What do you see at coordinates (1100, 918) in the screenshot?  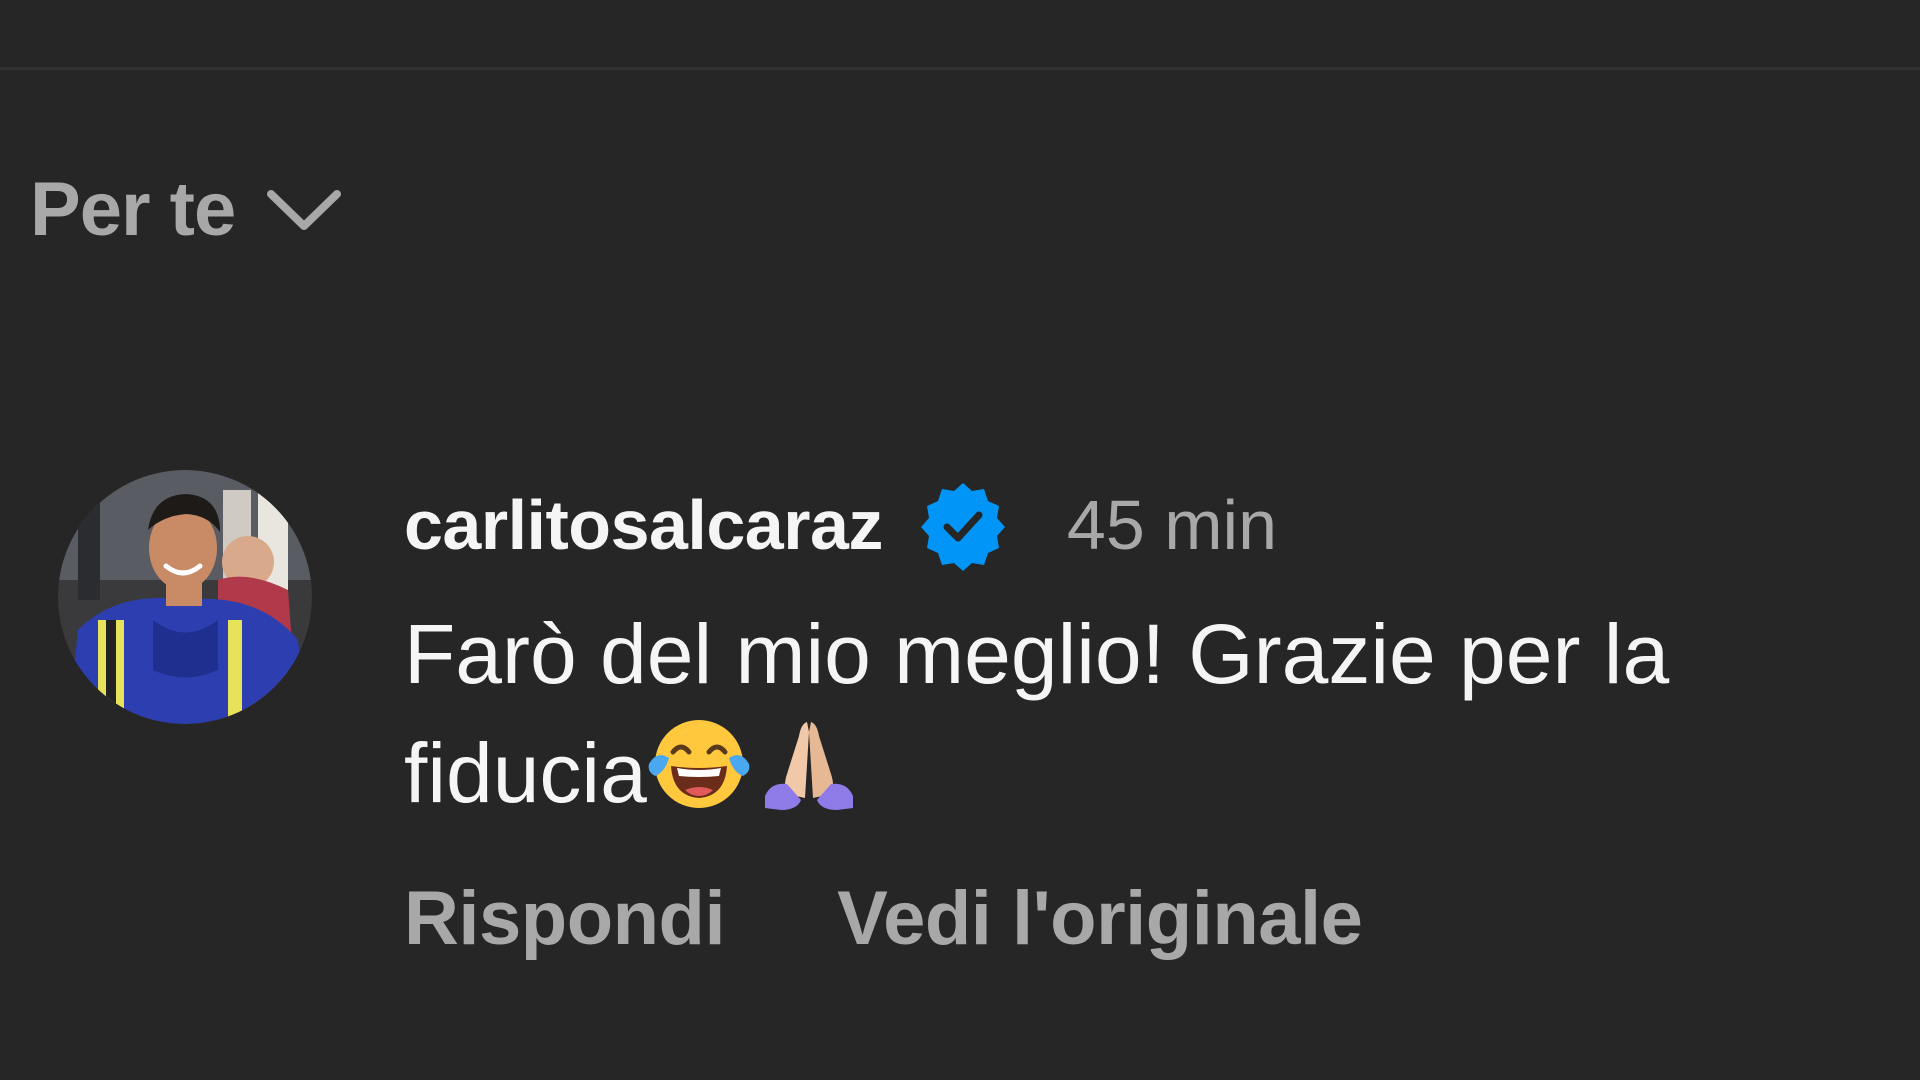 I see `see-original-button: Vedi l'originale` at bounding box center [1100, 918].